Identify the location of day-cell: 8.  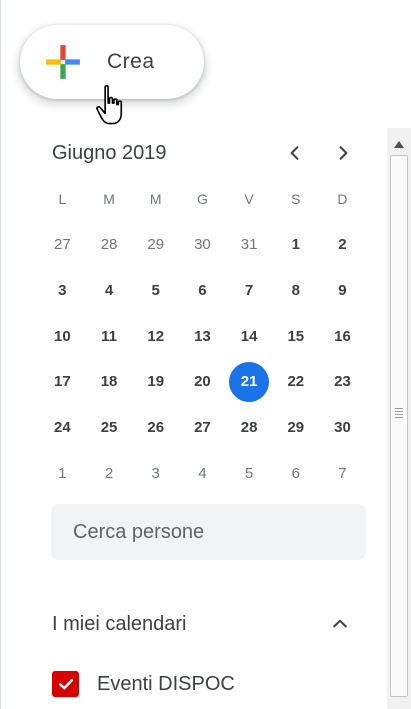
(295, 291).